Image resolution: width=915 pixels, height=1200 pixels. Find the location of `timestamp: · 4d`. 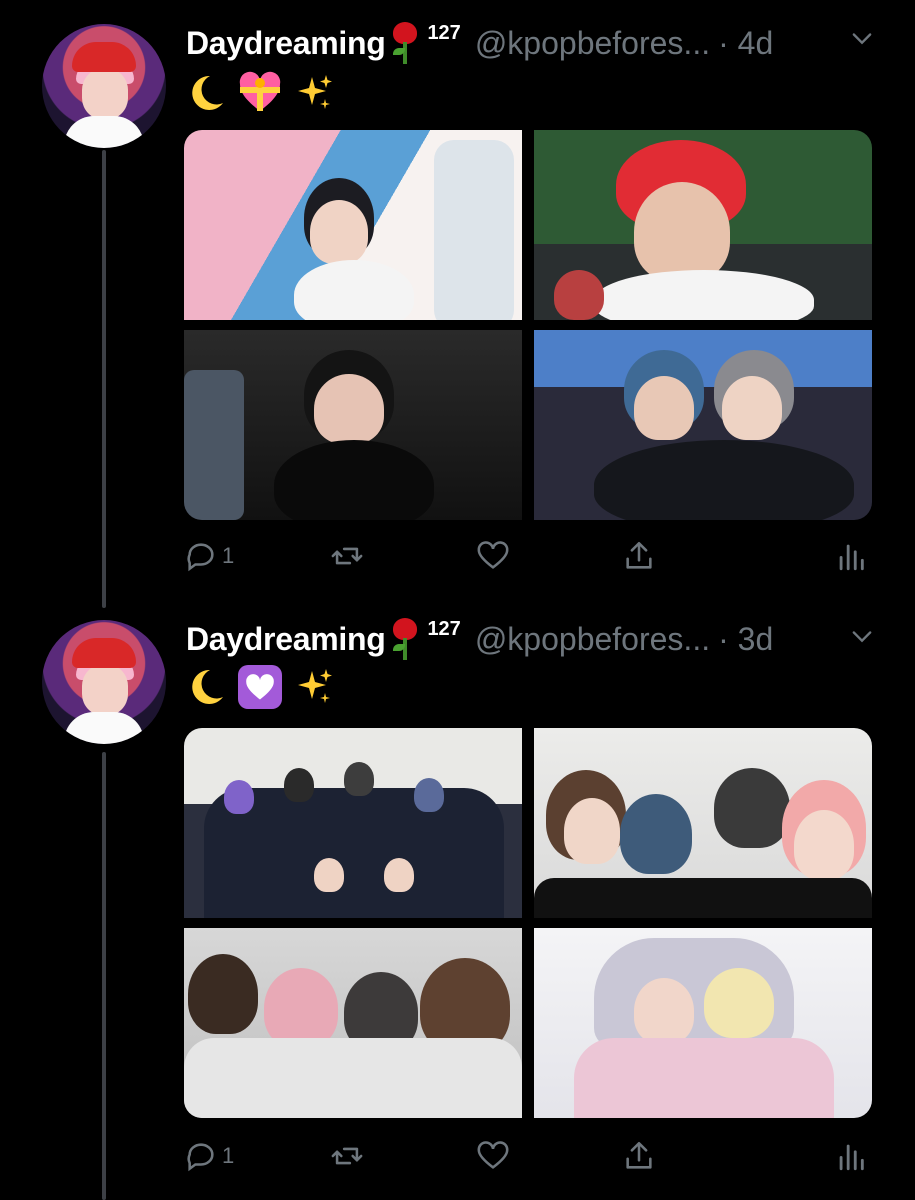

timestamp: · 4d is located at coordinates (745, 43).